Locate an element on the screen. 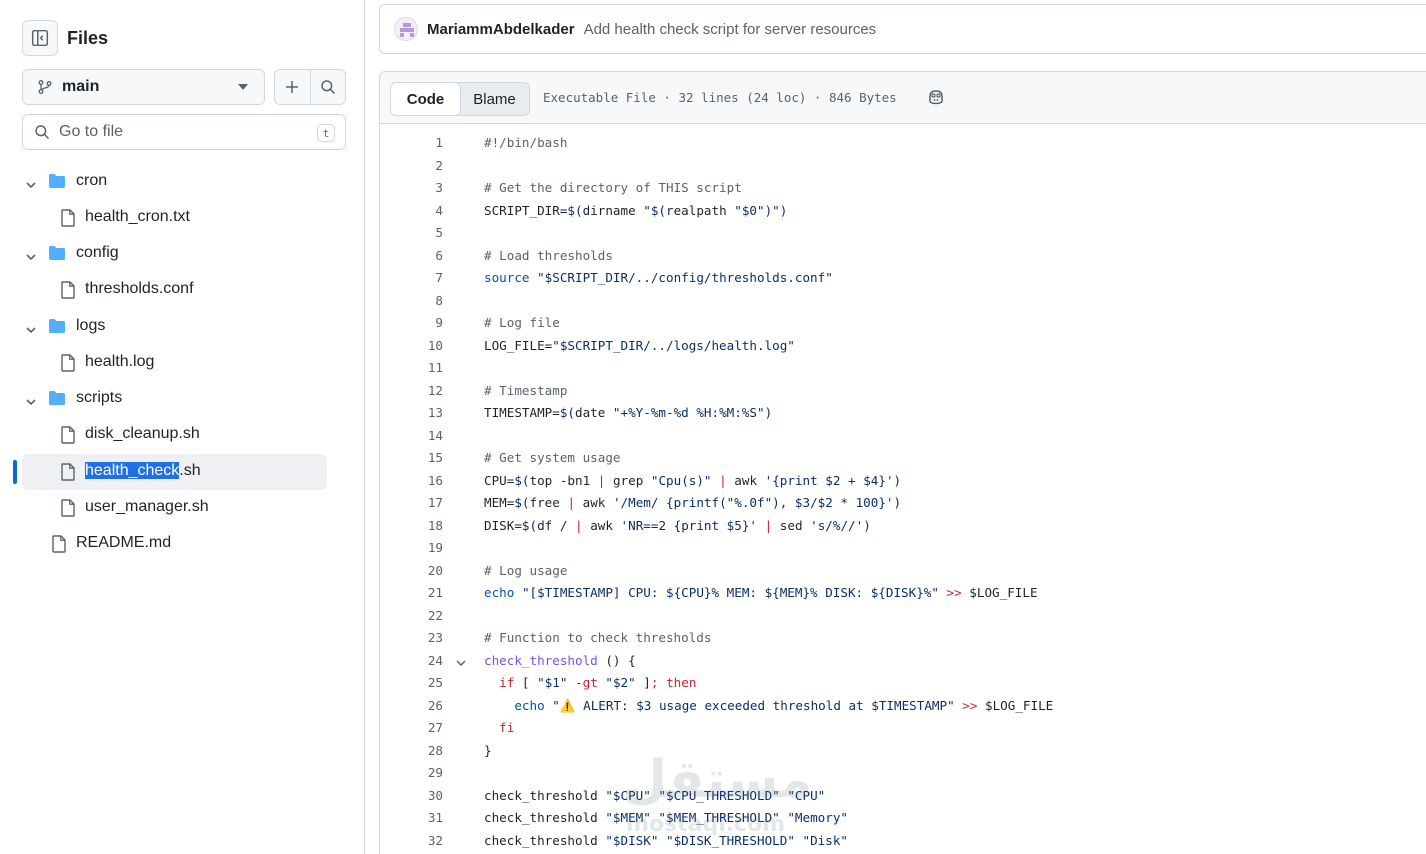  tree-folder-cron: cron is located at coordinates (174, 182).